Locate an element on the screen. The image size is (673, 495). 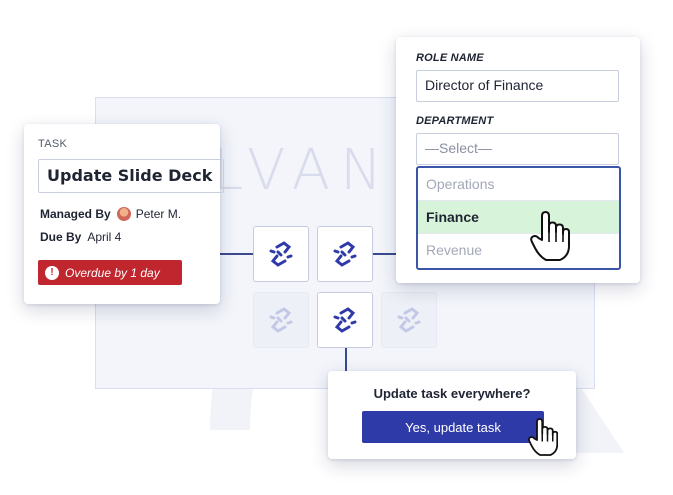
dropdown-option-revenue: Revenue is located at coordinates (518, 250).